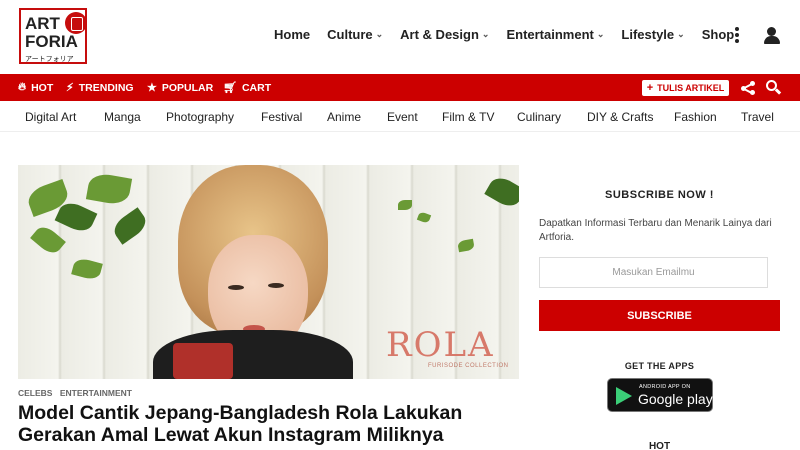  What do you see at coordinates (624, 396) in the screenshot?
I see `google-play-icon` at bounding box center [624, 396].